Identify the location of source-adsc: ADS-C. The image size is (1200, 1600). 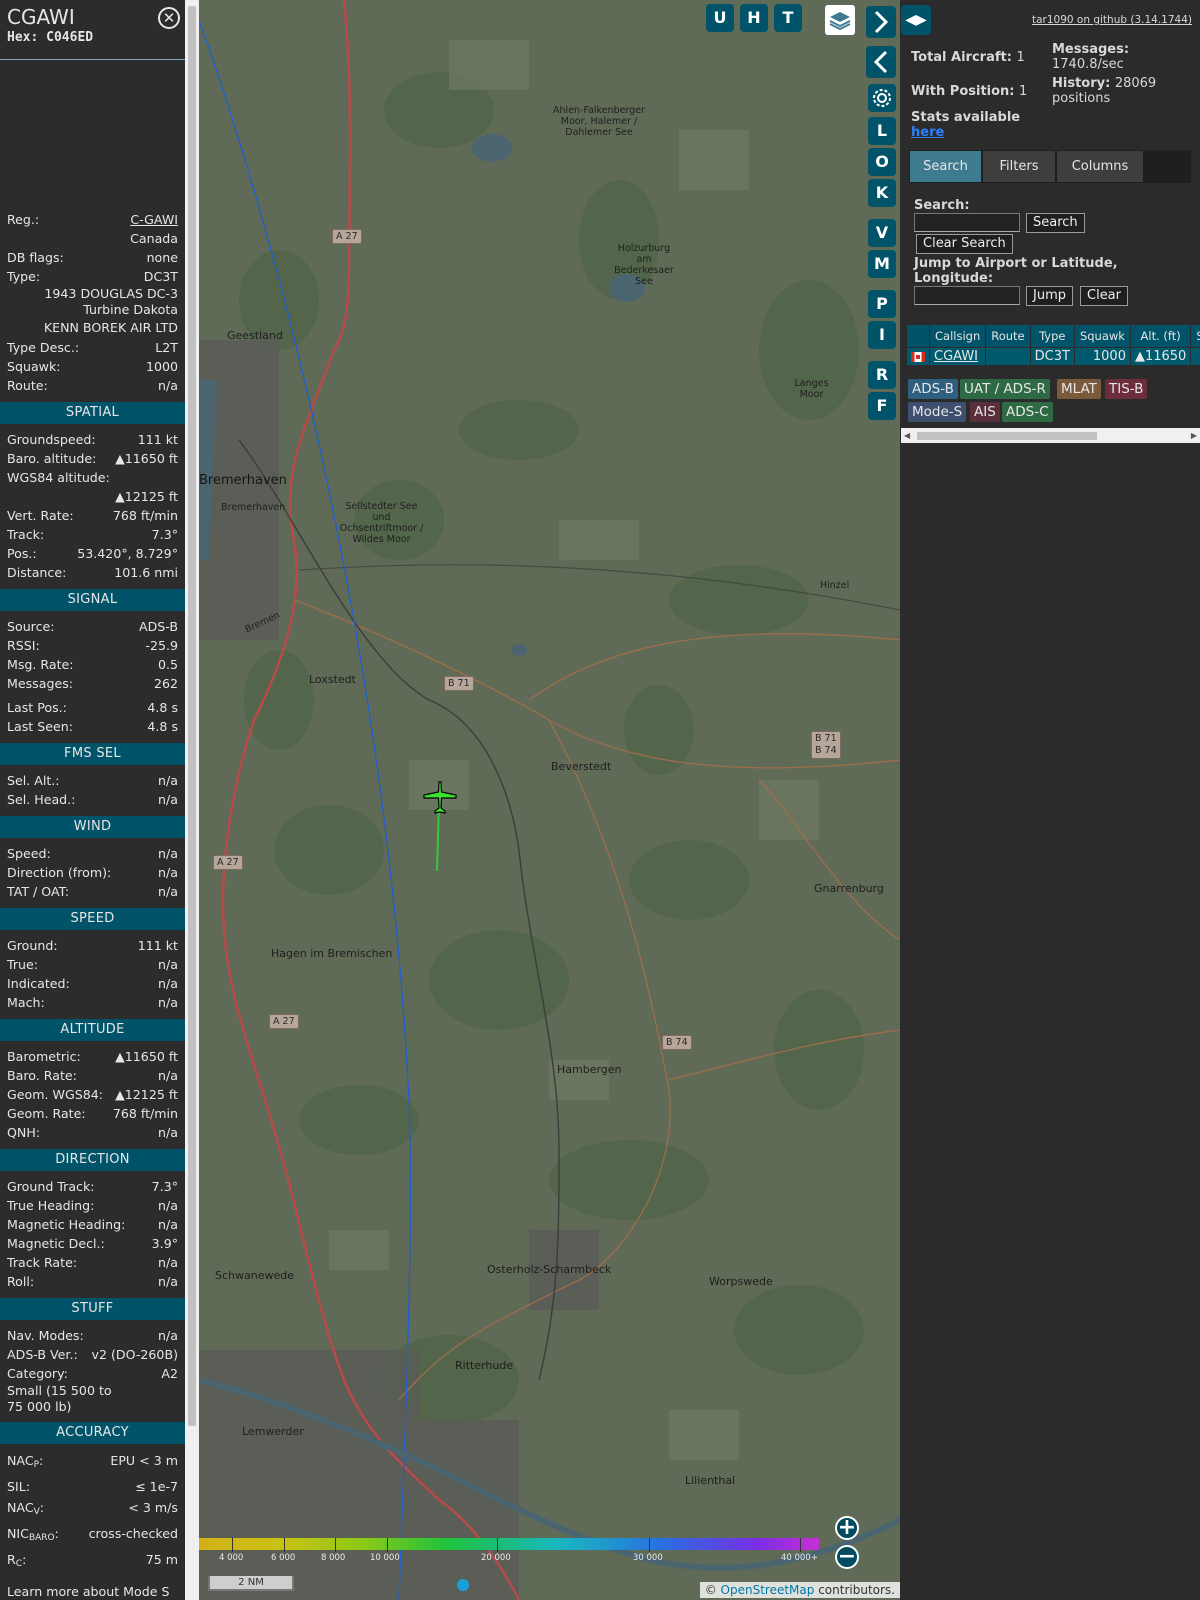
(1027, 412).